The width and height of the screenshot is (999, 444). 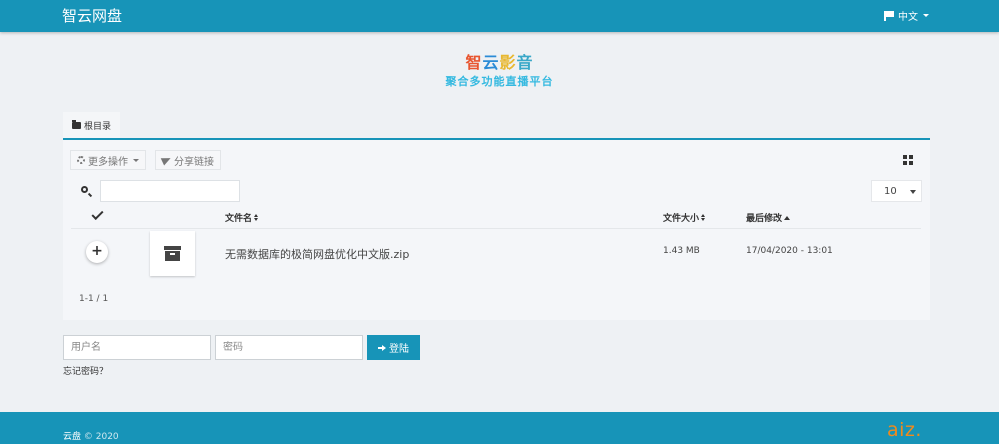 I want to click on column-header-size: 文件大小, so click(x=684, y=217).